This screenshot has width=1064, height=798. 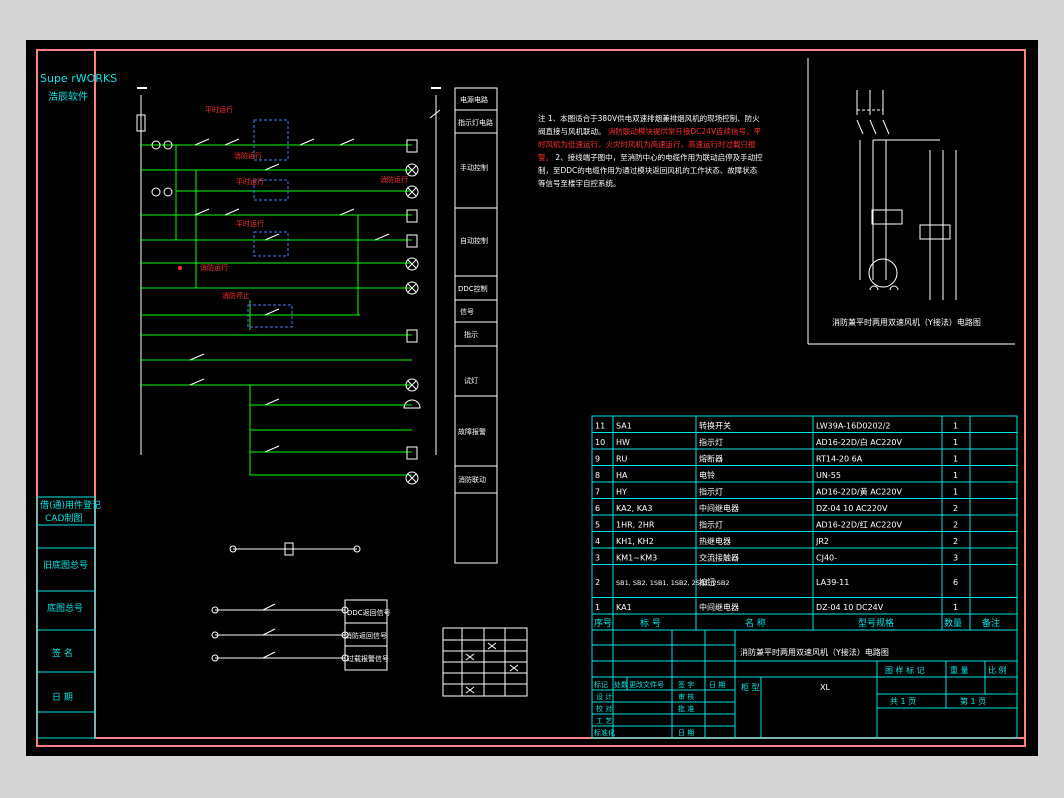 I want to click on bom-cell-model: DZ-04 10 DC24V, so click(x=850, y=607).